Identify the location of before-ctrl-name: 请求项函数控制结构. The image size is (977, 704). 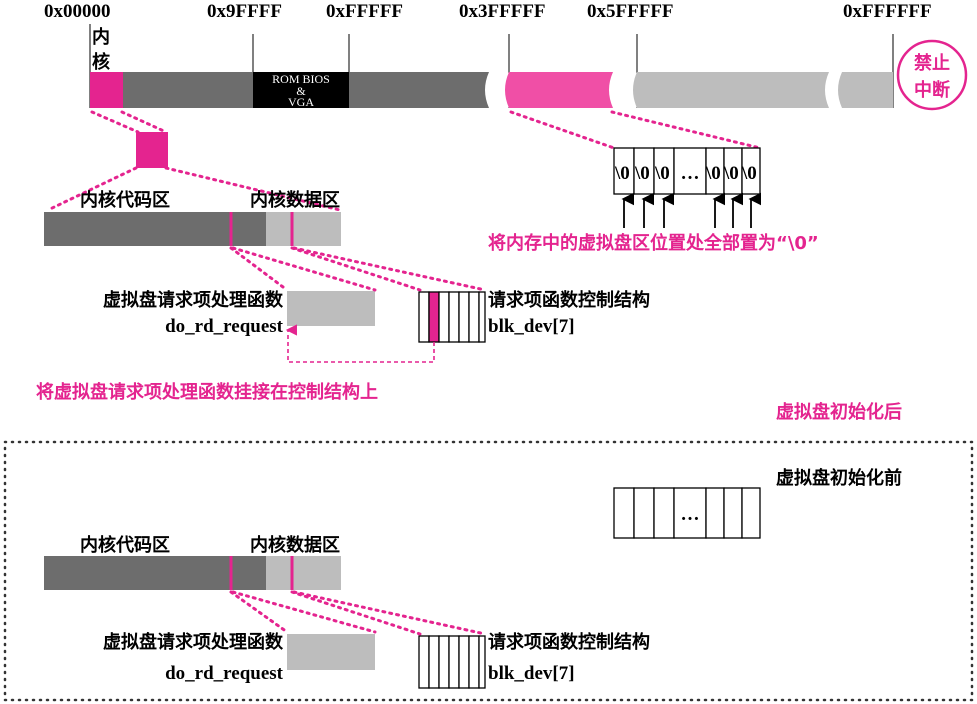
(569, 642).